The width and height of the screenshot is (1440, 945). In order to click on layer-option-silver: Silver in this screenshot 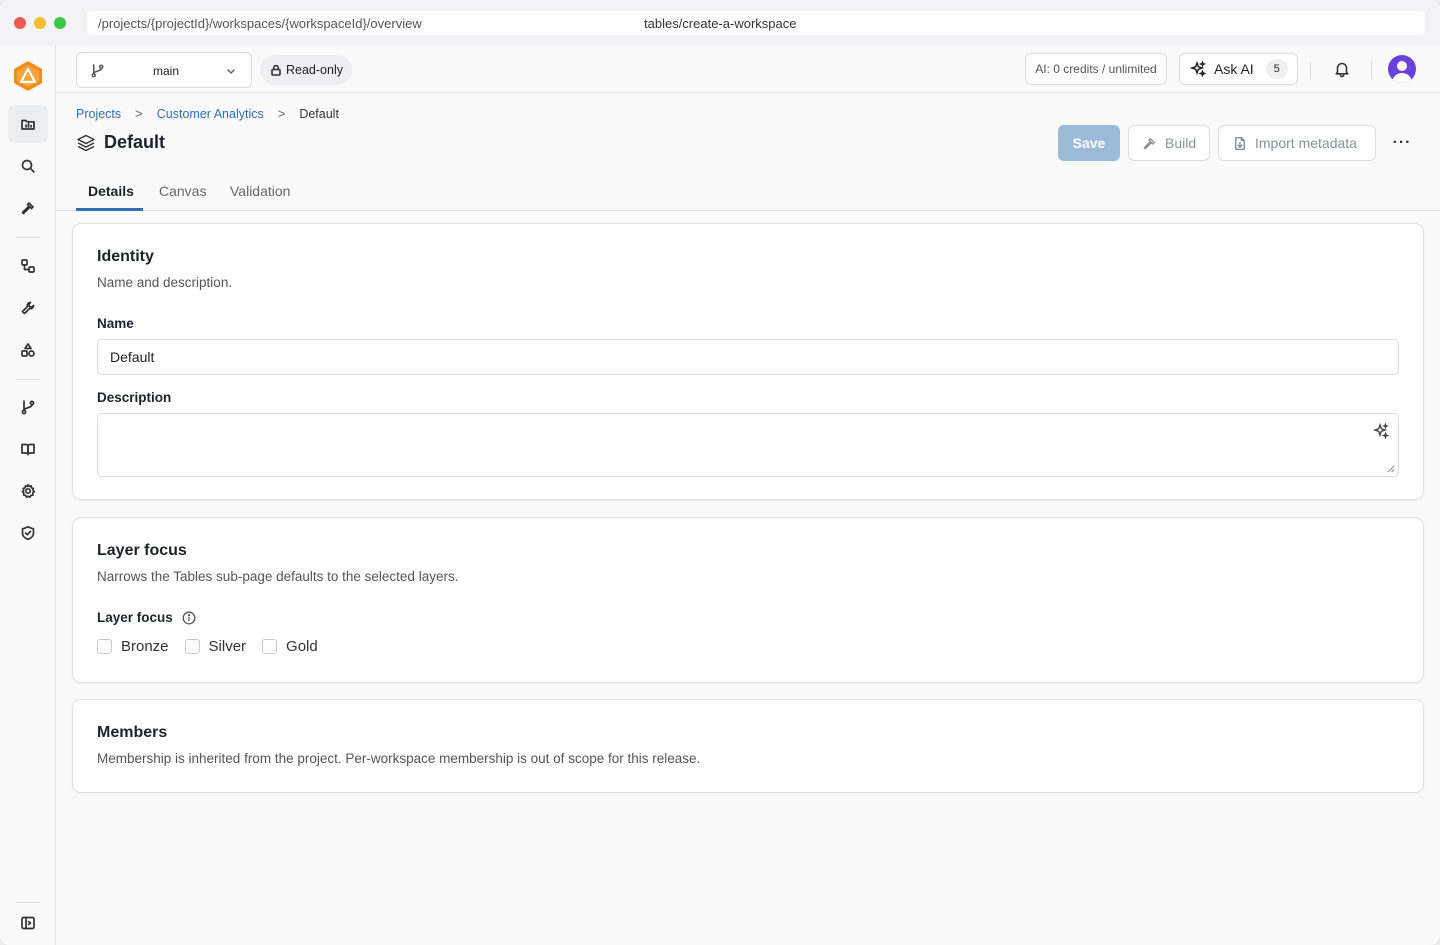, I will do `click(215, 646)`.